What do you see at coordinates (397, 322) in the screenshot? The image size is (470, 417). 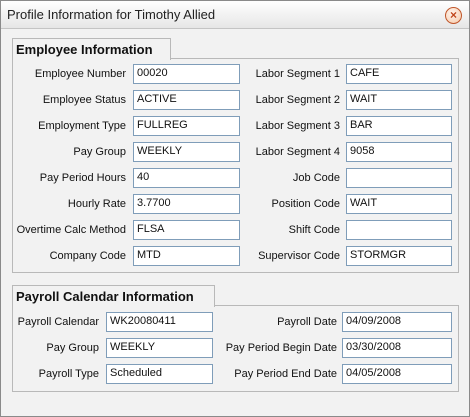 I see `payroll-date-field: 04/09/2008` at bounding box center [397, 322].